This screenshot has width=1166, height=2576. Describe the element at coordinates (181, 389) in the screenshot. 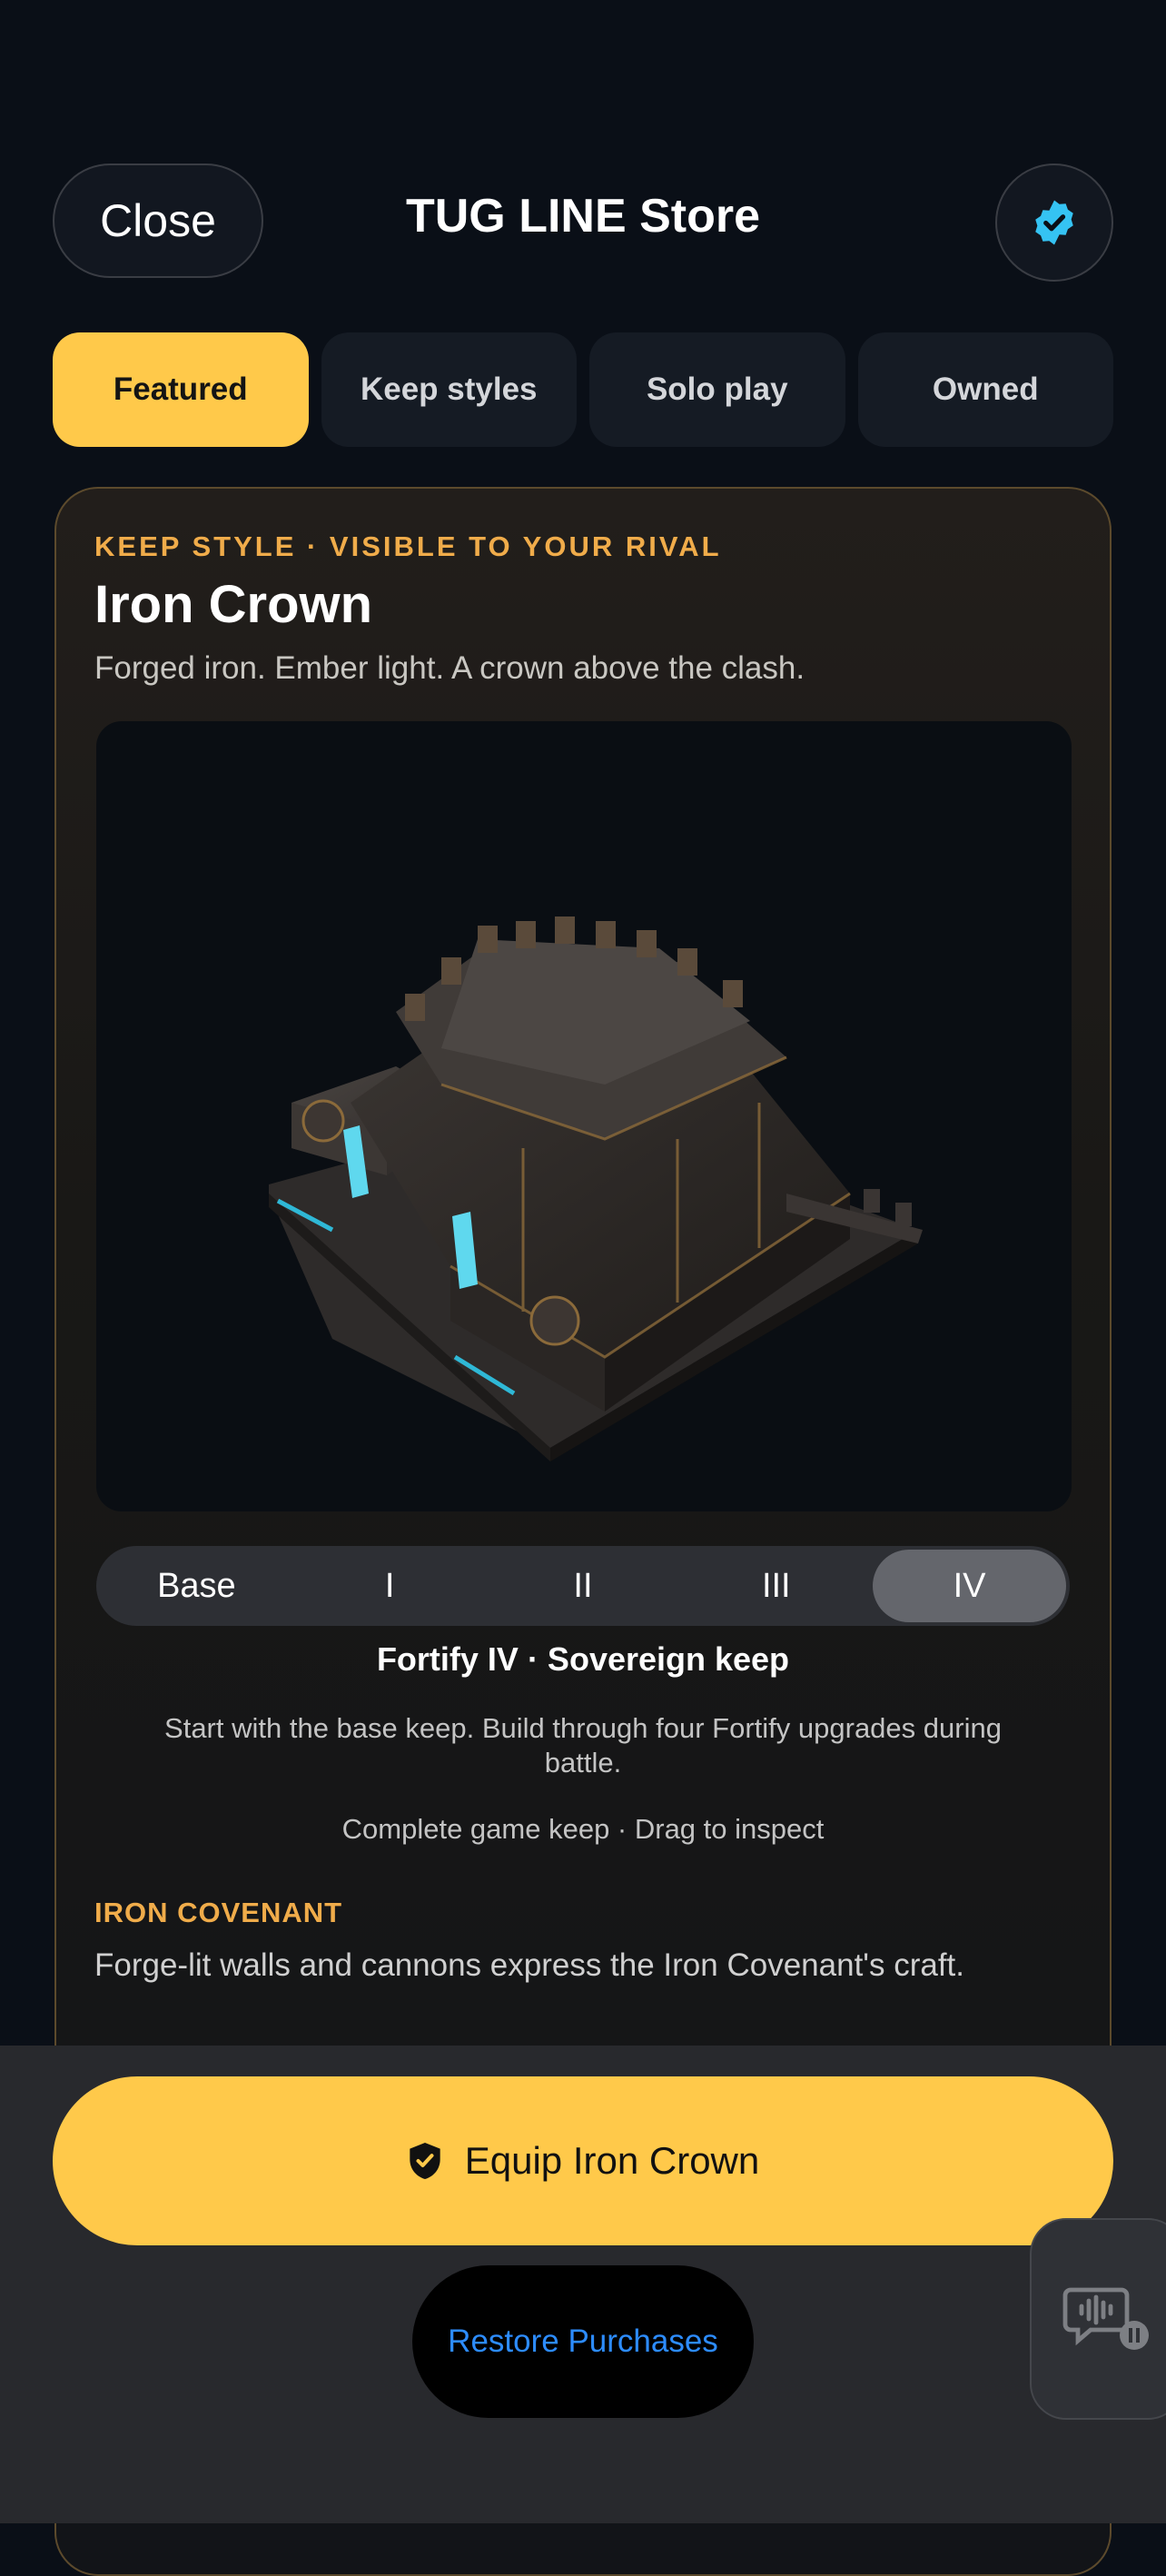

I see `tab-featured: Featured` at that location.